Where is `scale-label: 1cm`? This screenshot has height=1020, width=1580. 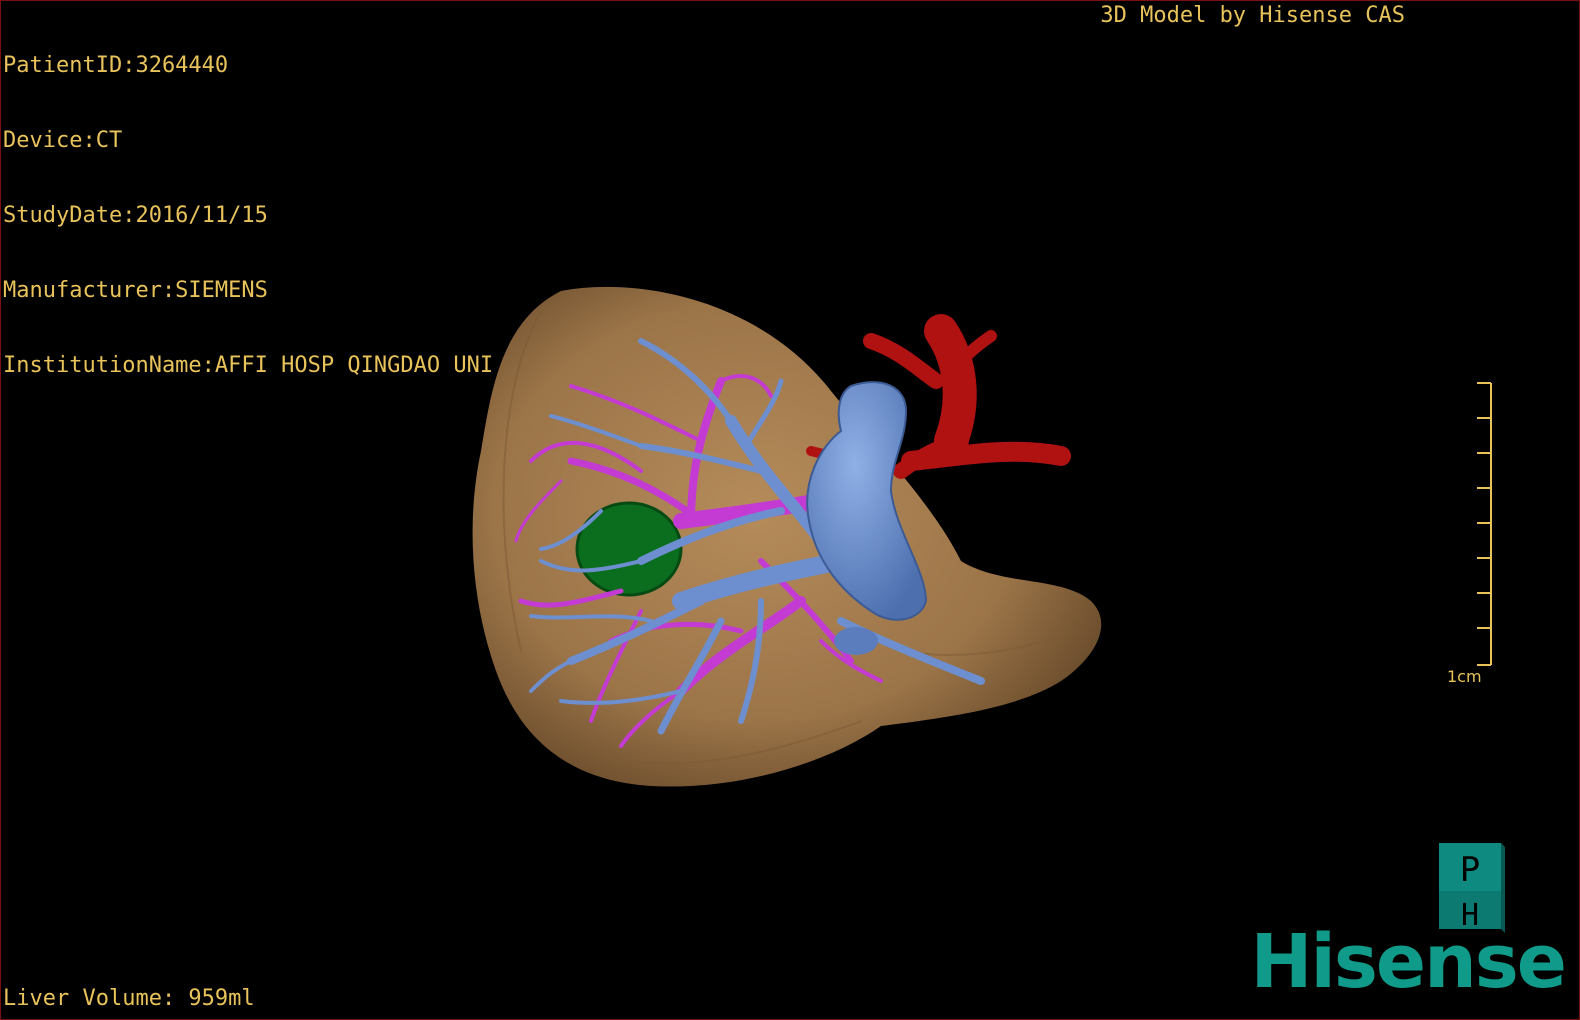 scale-label: 1cm is located at coordinates (1464, 676).